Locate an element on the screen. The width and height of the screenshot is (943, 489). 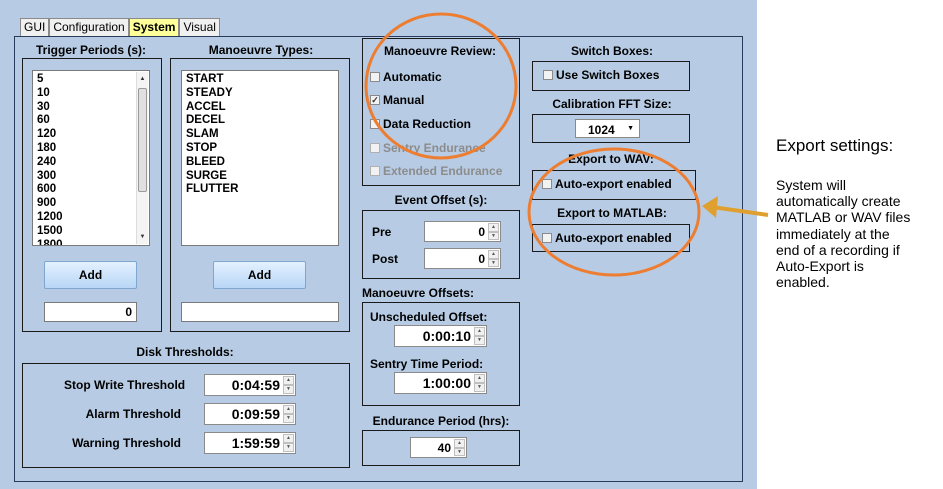
export-wav-title: Export to WAV: is located at coordinates (611, 159).